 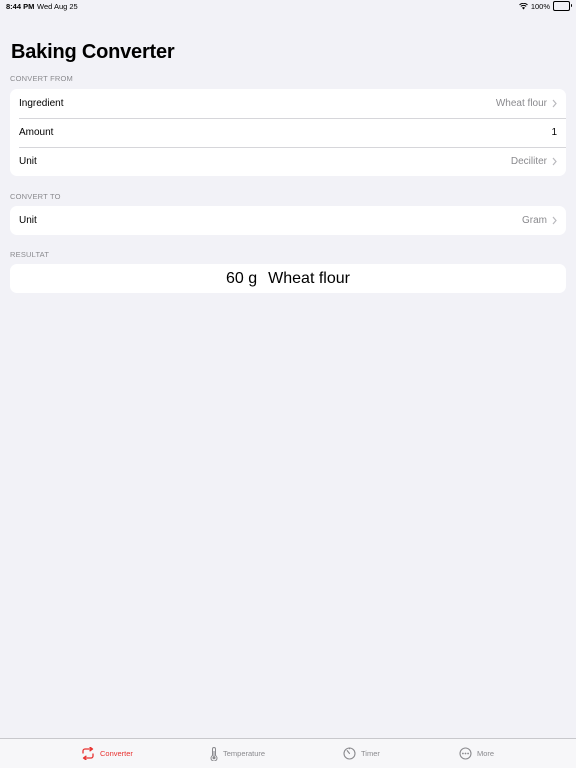 I want to click on status-right: 100%, so click(x=545, y=6).